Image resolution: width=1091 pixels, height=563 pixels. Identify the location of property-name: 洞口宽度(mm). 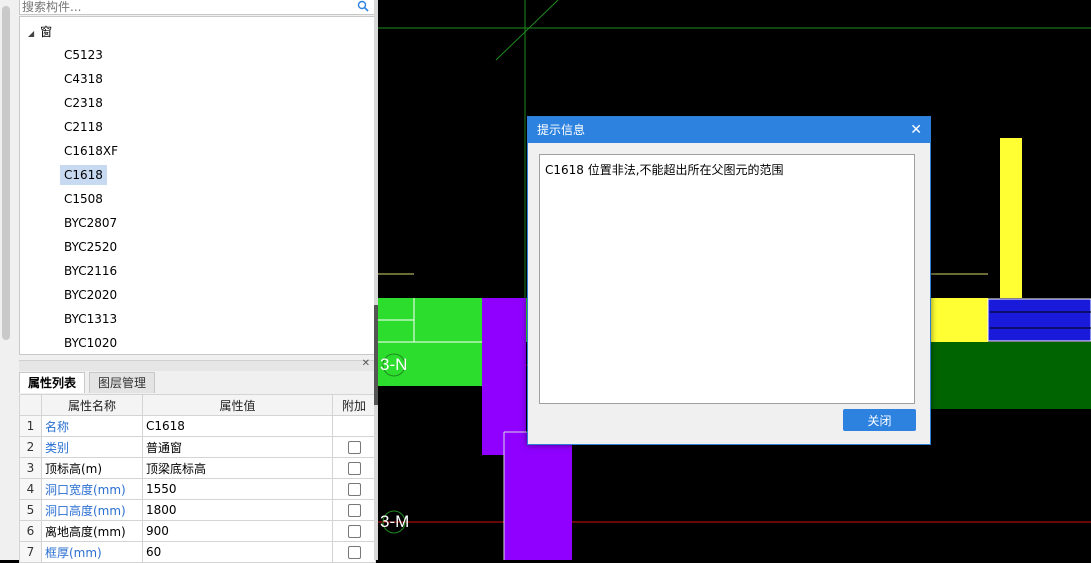
(92, 489).